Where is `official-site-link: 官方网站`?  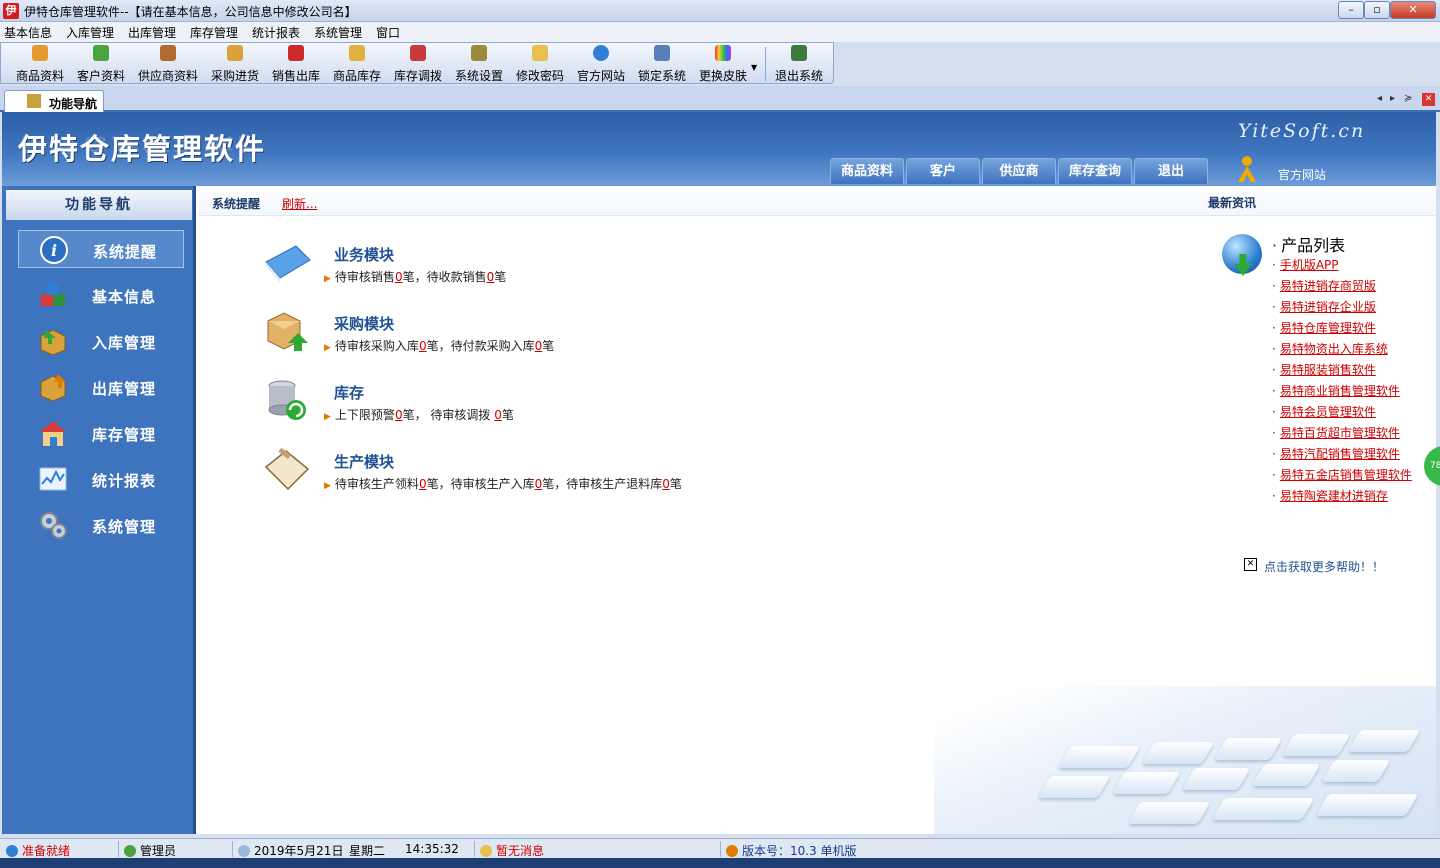 official-site-link: 官方网站 is located at coordinates (1302, 174).